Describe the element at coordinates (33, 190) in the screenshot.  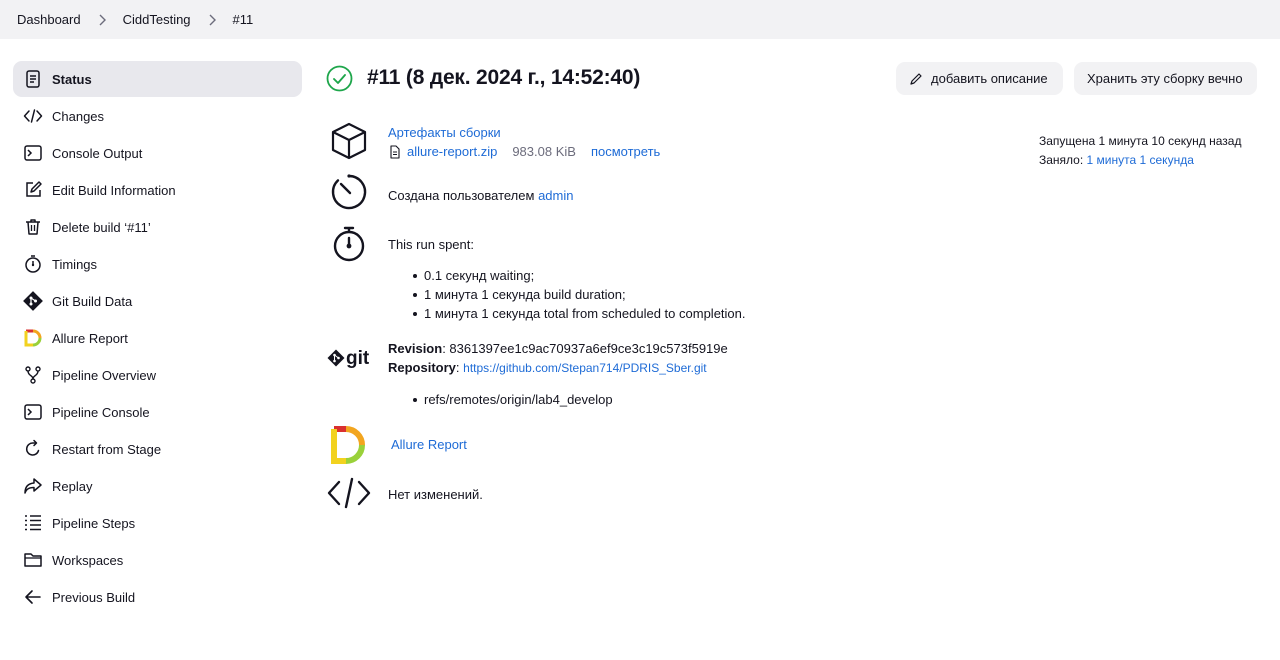
I see `edit-icon` at that location.